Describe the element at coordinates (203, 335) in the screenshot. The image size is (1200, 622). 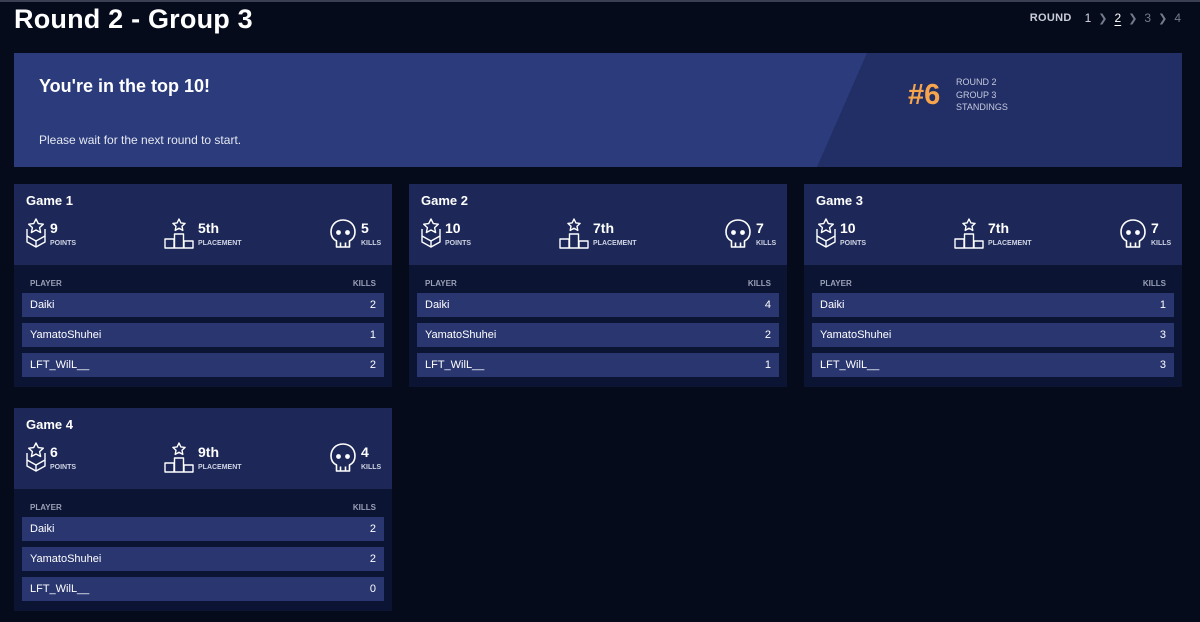
I see `player-row: YamatoShuhei 1` at that location.